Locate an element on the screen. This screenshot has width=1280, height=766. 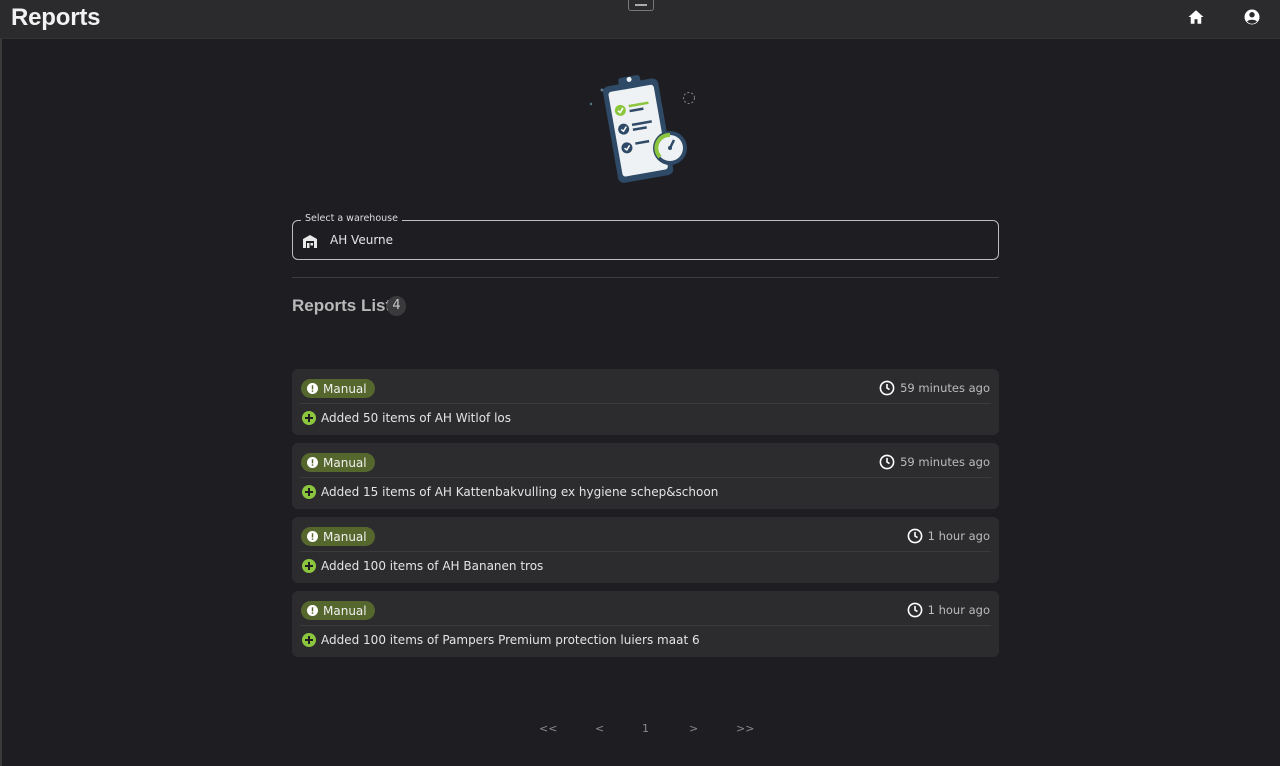
warehouse-icon is located at coordinates (310, 241).